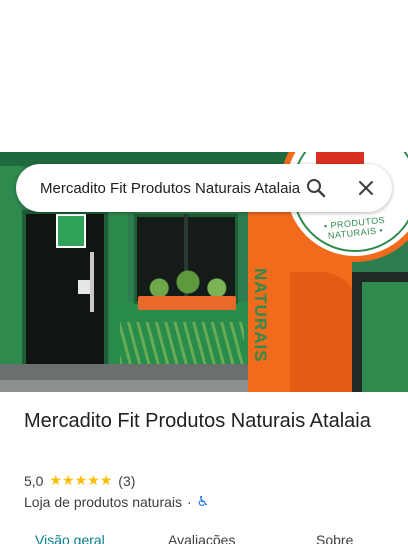 The height and width of the screenshot is (544, 408). What do you see at coordinates (130, 386) in the screenshot?
I see `photo-curb` at bounding box center [130, 386].